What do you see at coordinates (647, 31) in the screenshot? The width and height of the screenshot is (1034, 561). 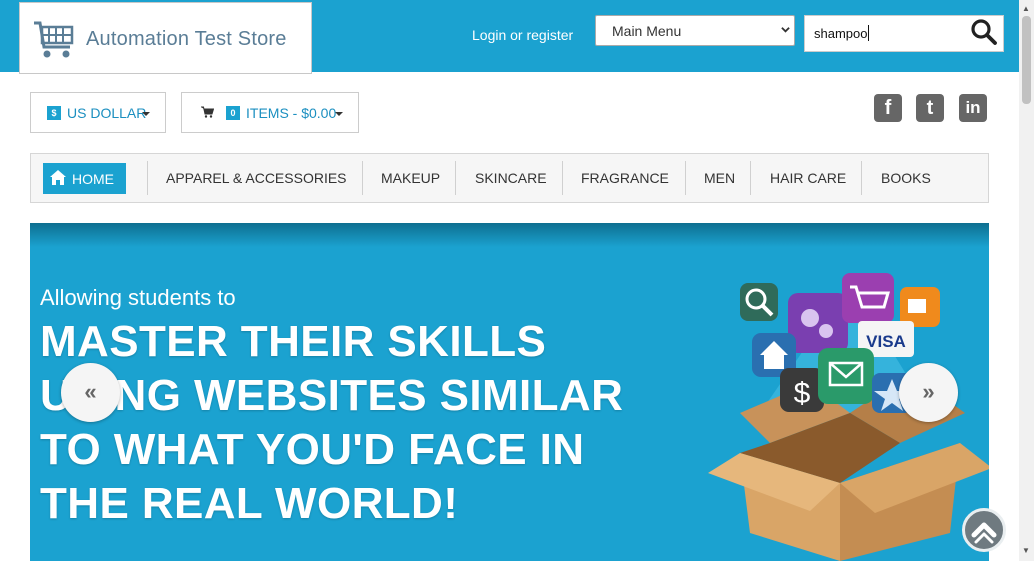 I see `main-menu-value: Main Menu` at bounding box center [647, 31].